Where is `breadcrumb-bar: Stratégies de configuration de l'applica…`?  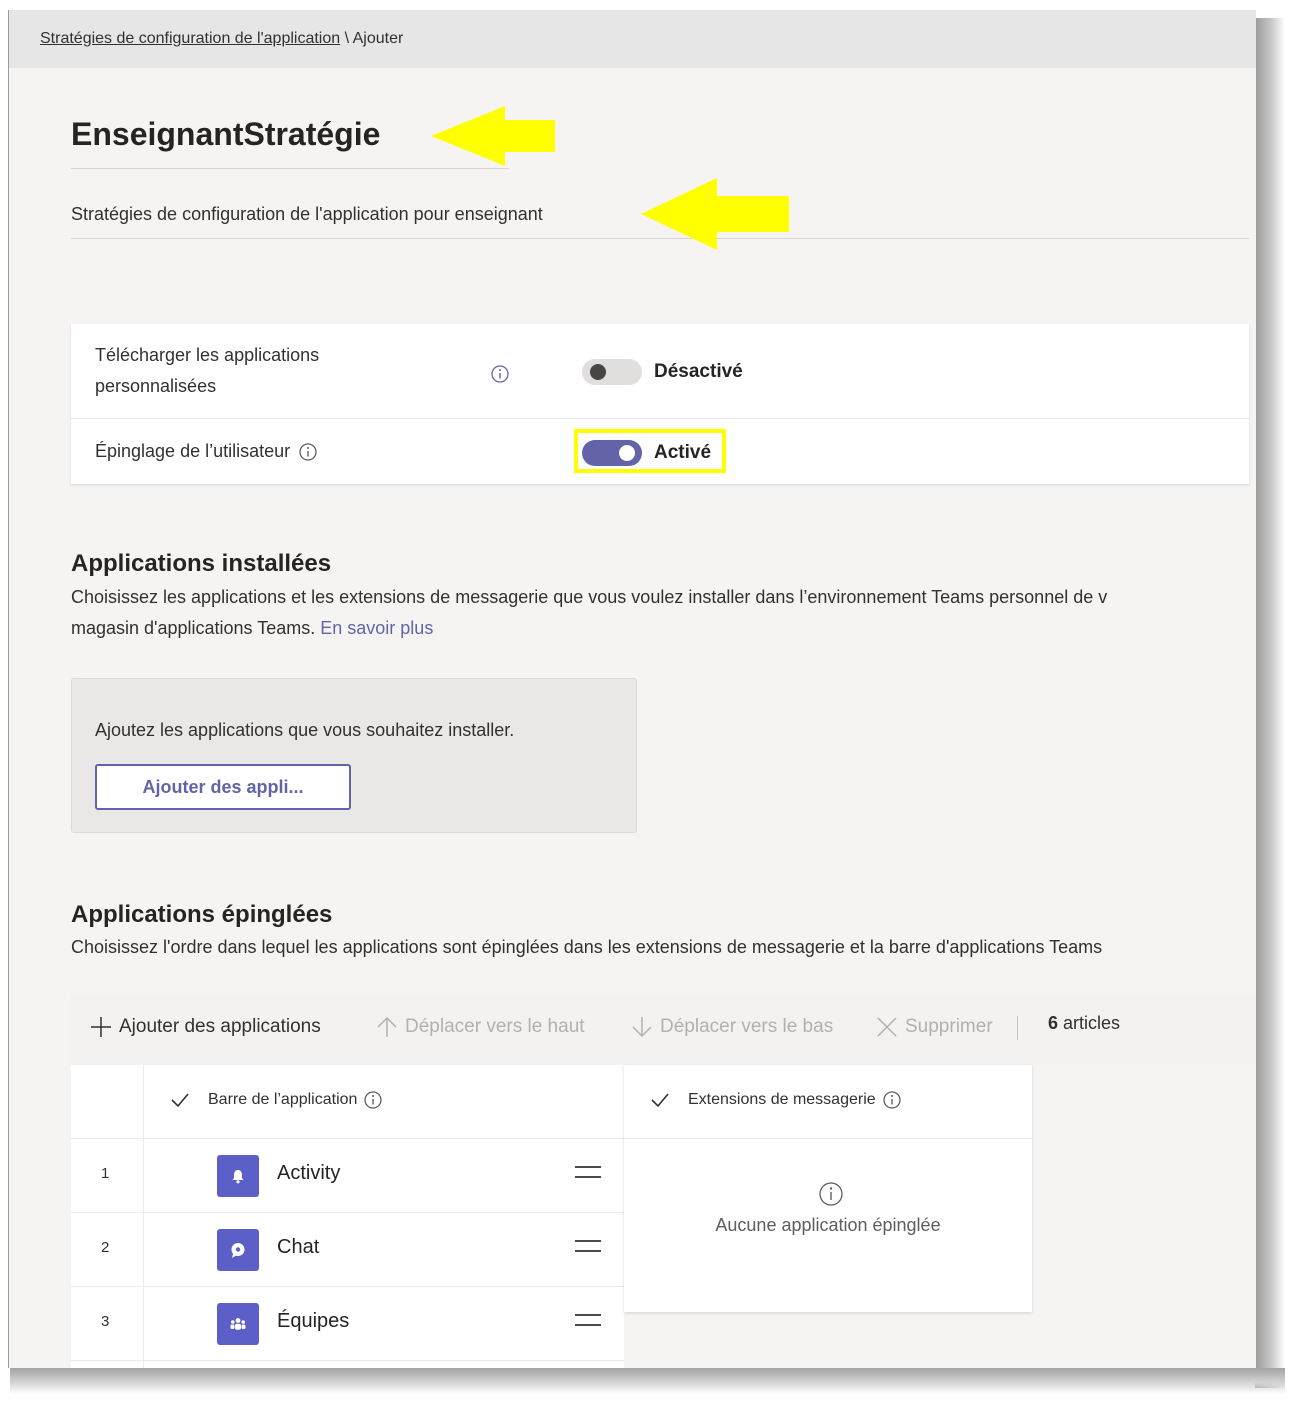
breadcrumb-bar: Stratégies de configuration de l'applica… is located at coordinates (632, 39).